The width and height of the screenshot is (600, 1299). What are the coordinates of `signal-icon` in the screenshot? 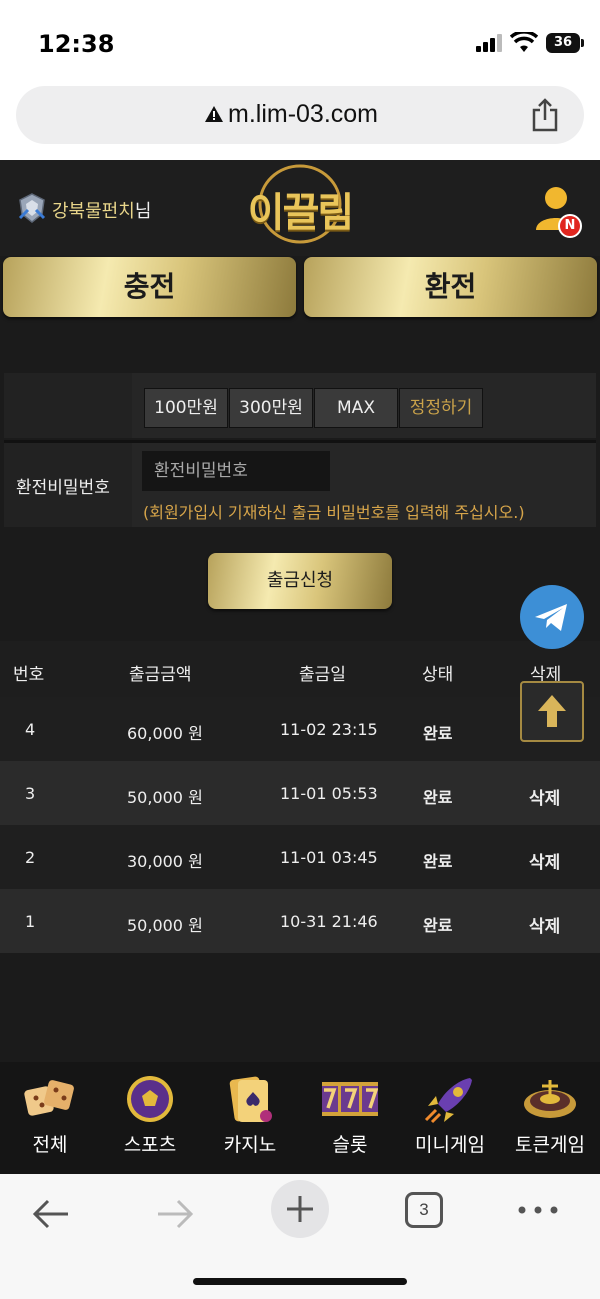 It's located at (489, 43).